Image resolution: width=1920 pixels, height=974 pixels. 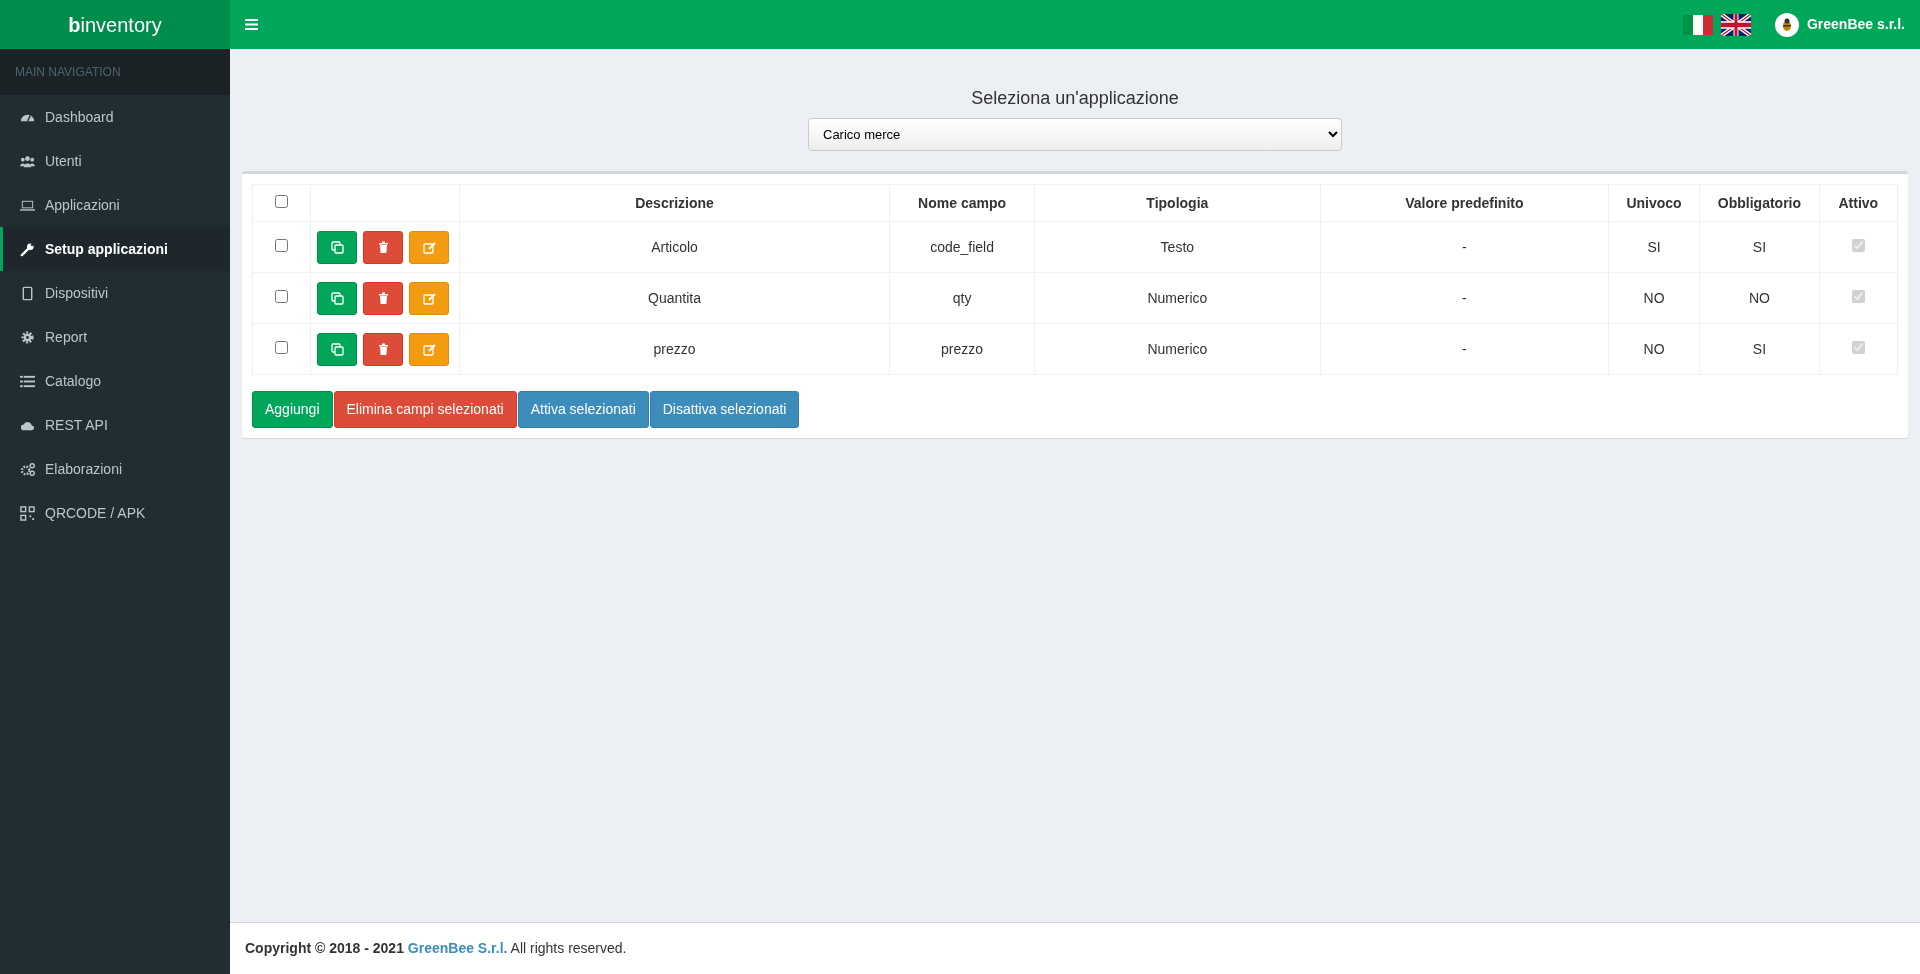 What do you see at coordinates (115, 117) in the screenshot?
I see `sidebar-item: Dashboard` at bounding box center [115, 117].